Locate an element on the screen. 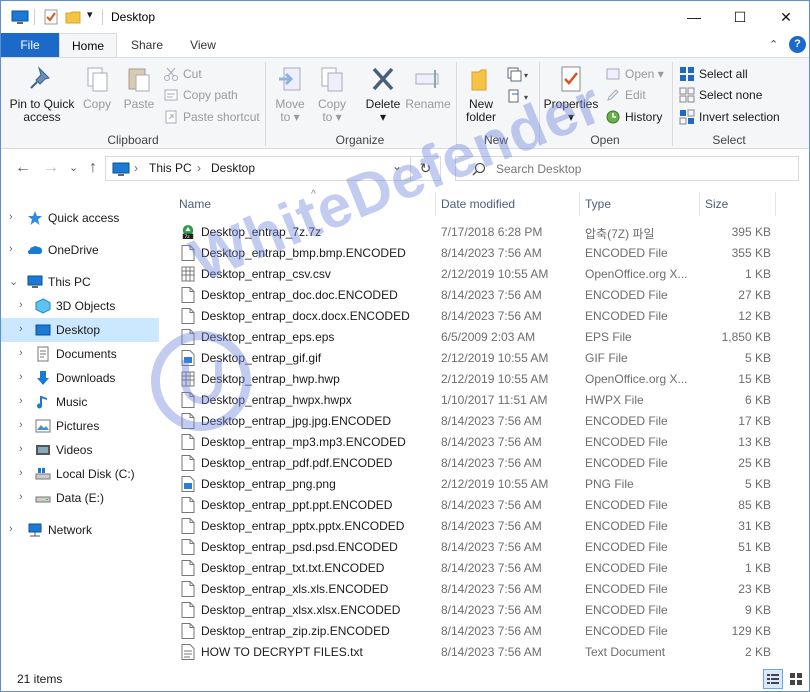 This screenshot has width=810, height=692. nav-item-3d-objects: › 3D Objects is located at coordinates (80, 306).